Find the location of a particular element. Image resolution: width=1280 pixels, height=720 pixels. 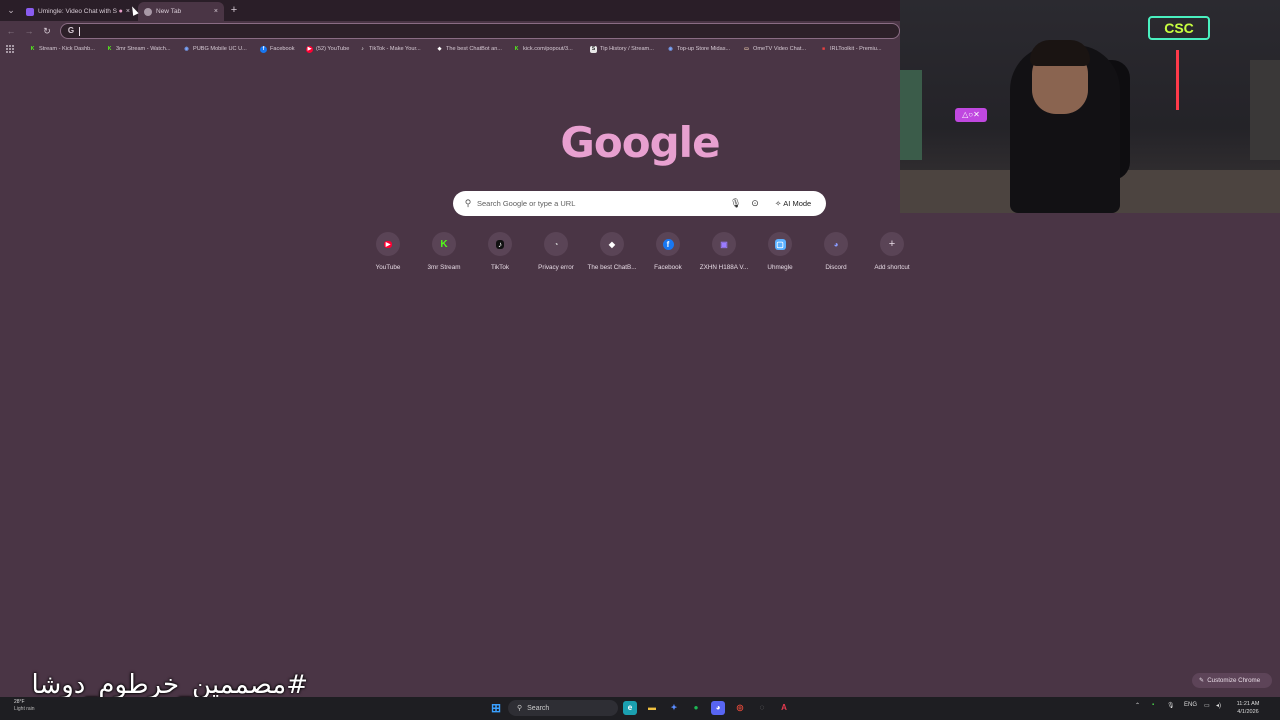

shortcut-add: + Add shortcut is located at coordinates (892, 255).